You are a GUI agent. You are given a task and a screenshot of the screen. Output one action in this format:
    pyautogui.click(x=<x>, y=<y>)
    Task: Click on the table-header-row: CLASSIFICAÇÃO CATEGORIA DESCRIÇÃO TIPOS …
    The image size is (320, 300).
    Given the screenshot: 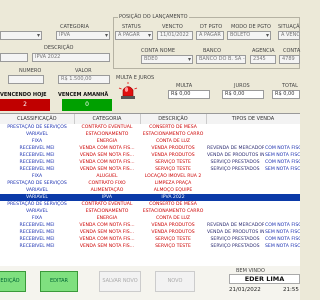 What is the action you would take?
    pyautogui.click(x=150, y=119)
    